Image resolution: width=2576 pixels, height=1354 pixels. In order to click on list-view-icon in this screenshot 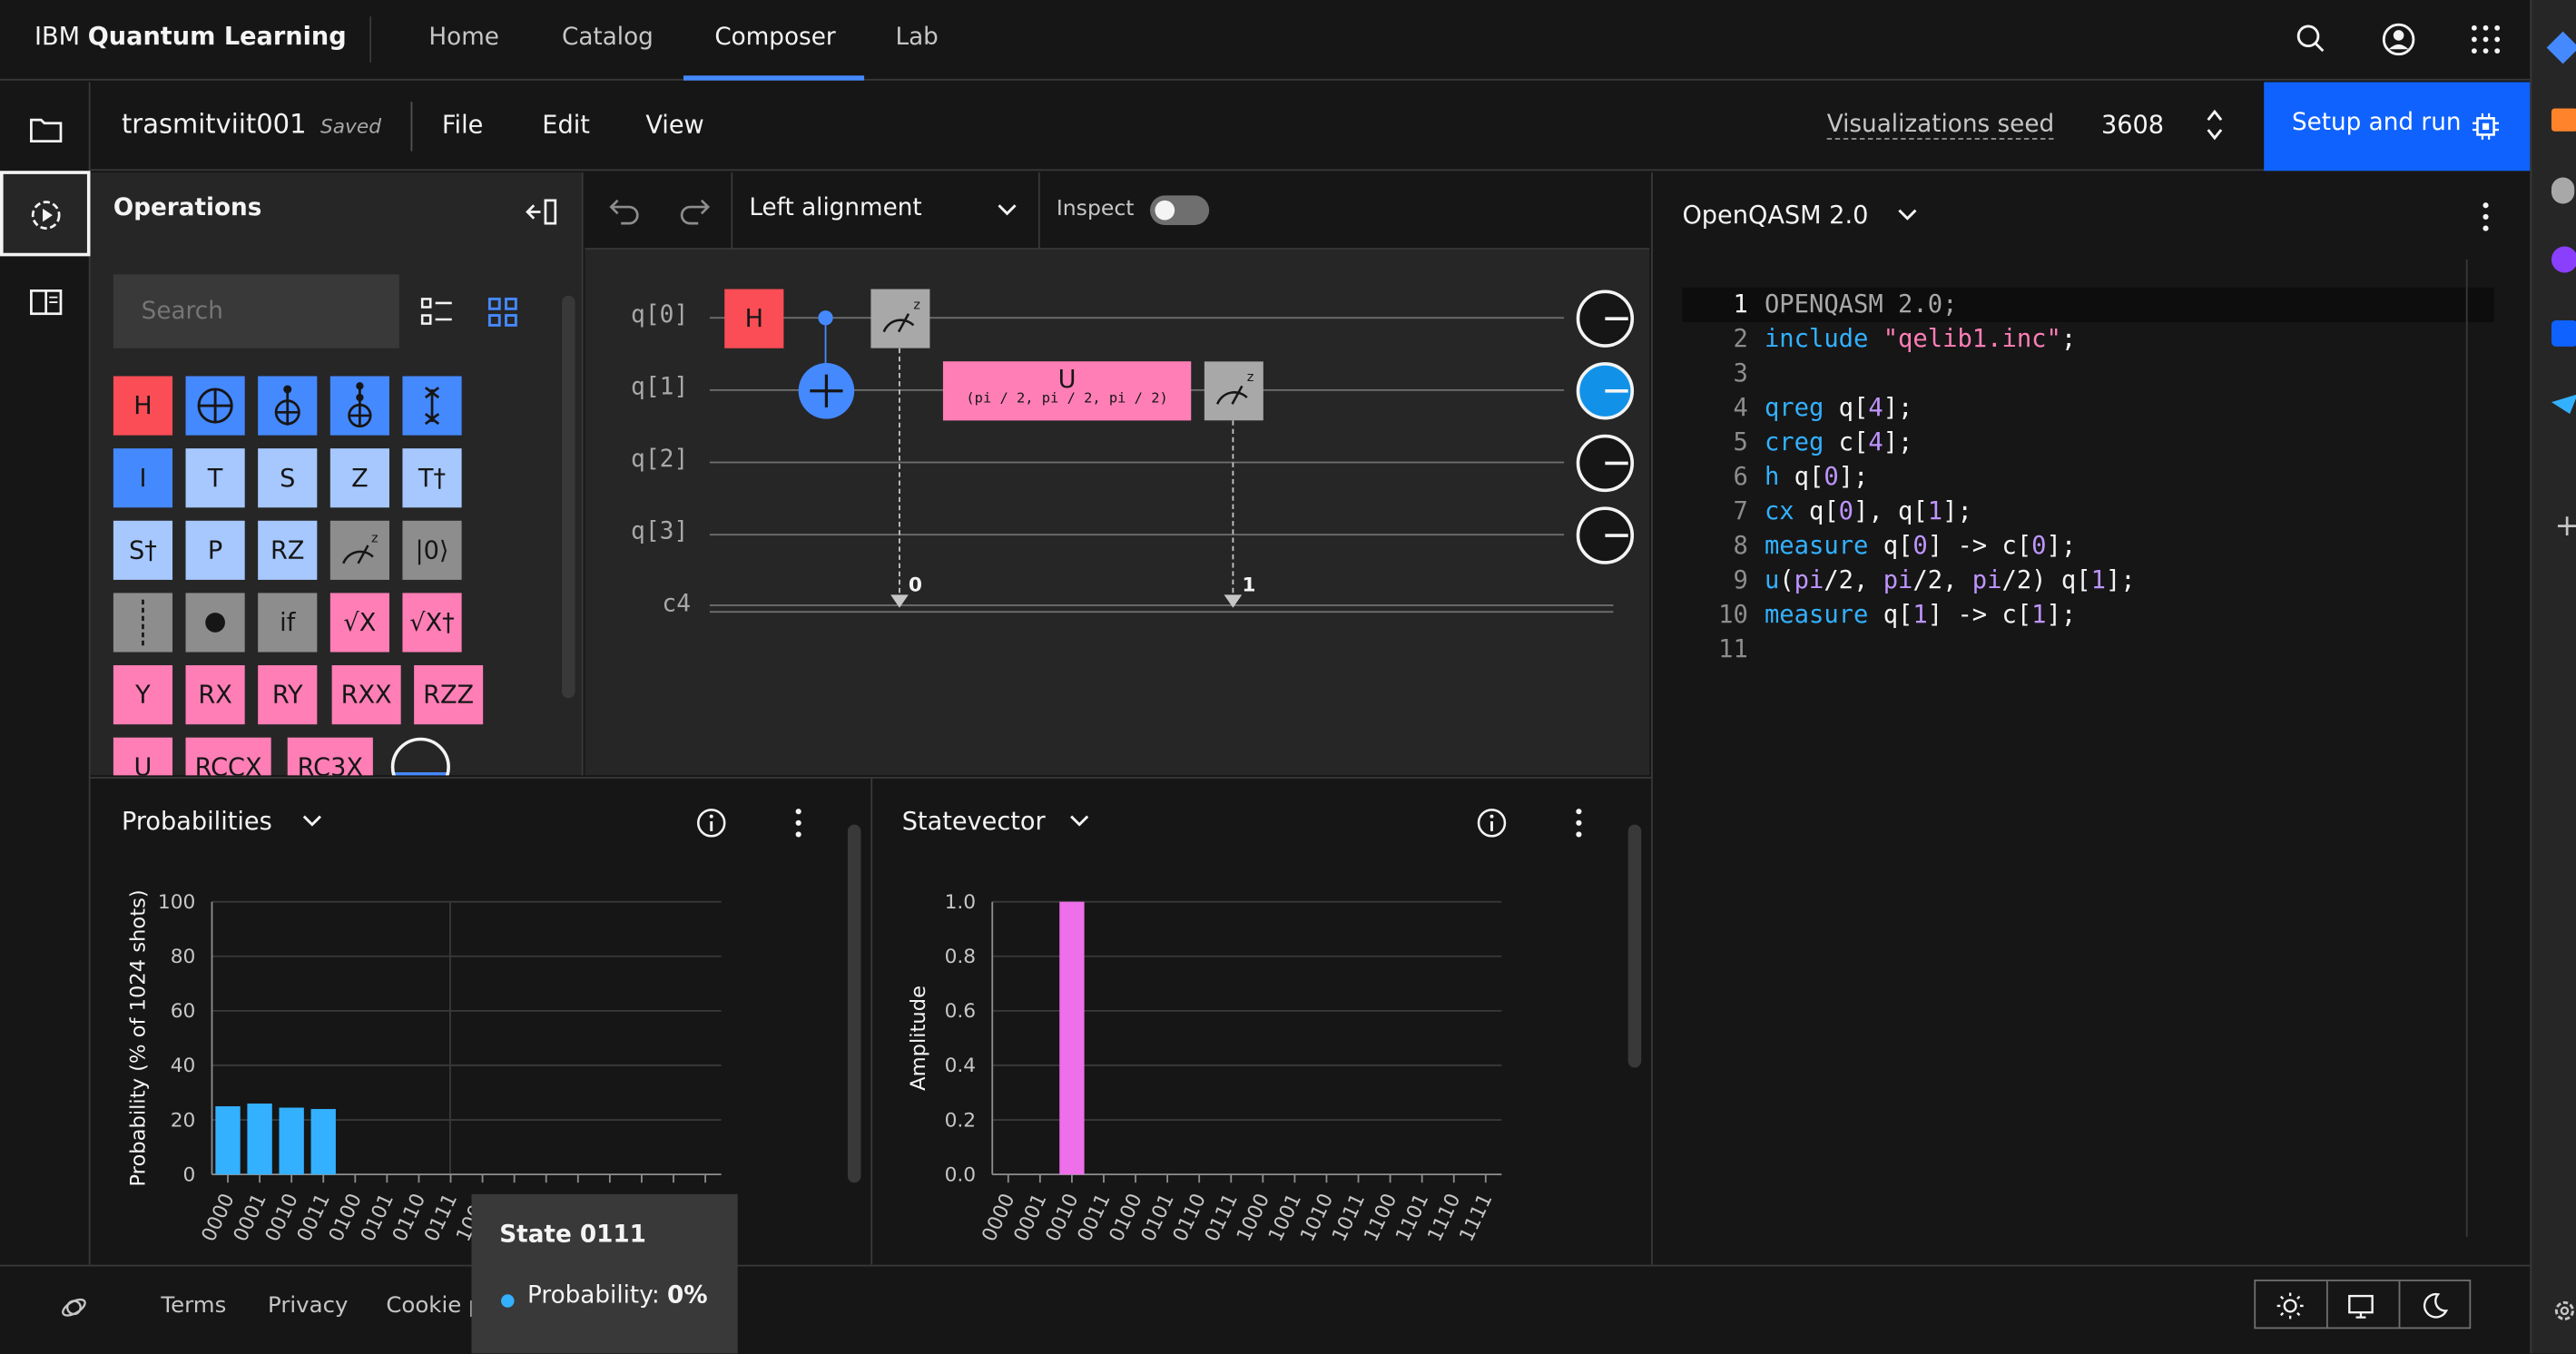, I will do `click(436, 313)`.